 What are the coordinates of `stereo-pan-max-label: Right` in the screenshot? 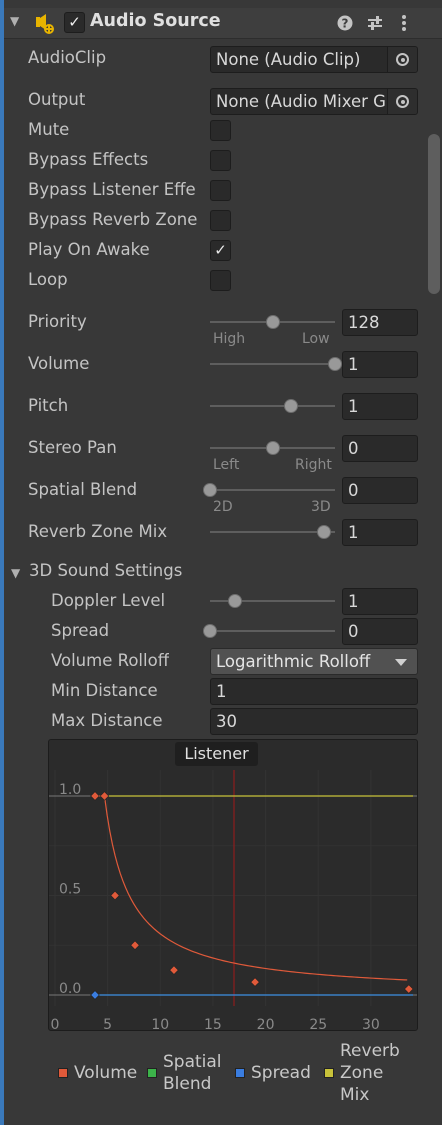 It's located at (313, 465).